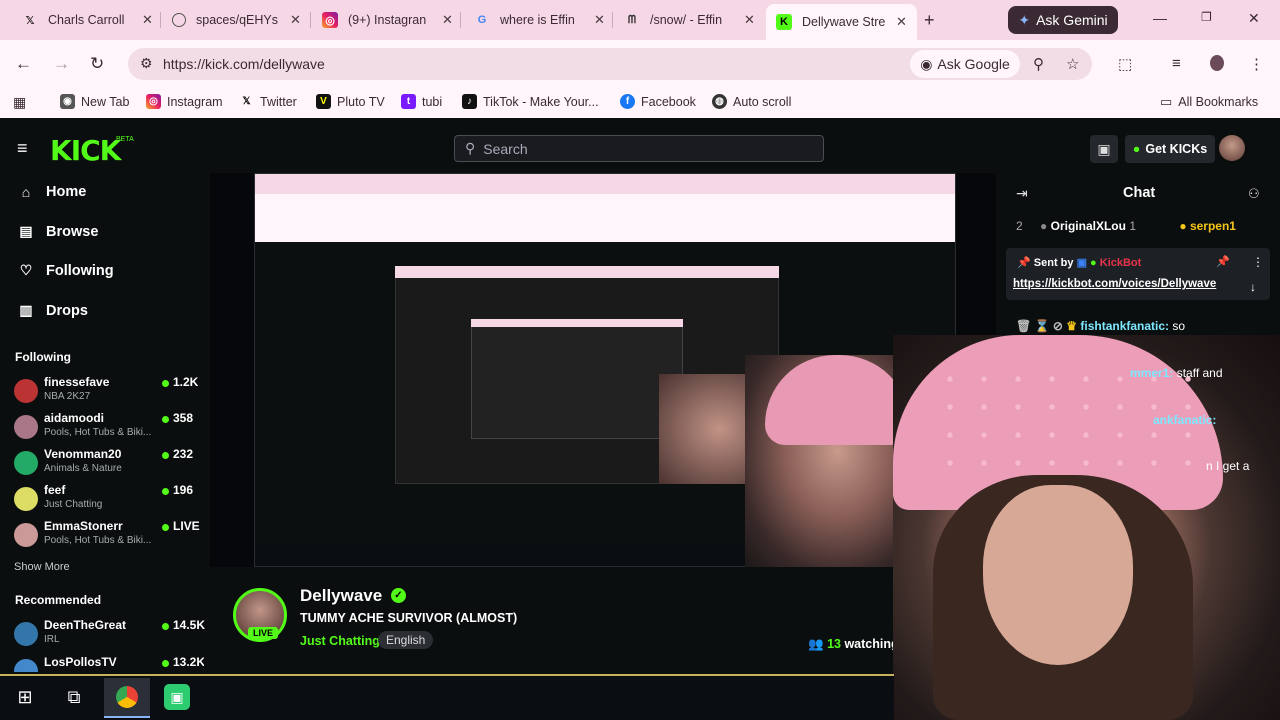 Image resolution: width=1280 pixels, height=720 pixels. What do you see at coordinates (1024, 263) in the screenshot?
I see `pin-icon: 📌` at bounding box center [1024, 263].